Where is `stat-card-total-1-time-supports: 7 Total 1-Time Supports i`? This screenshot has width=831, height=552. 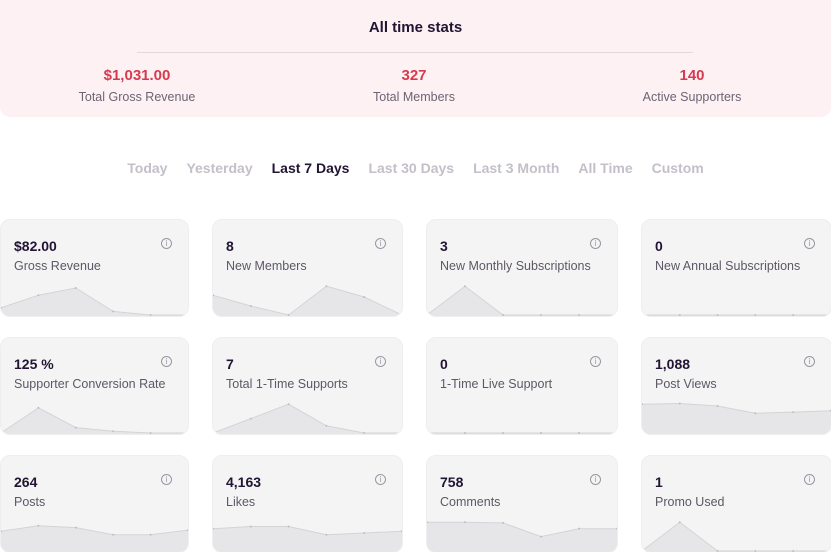
stat-card-total-1-time-supports: 7 Total 1-Time Supports i is located at coordinates (307, 386).